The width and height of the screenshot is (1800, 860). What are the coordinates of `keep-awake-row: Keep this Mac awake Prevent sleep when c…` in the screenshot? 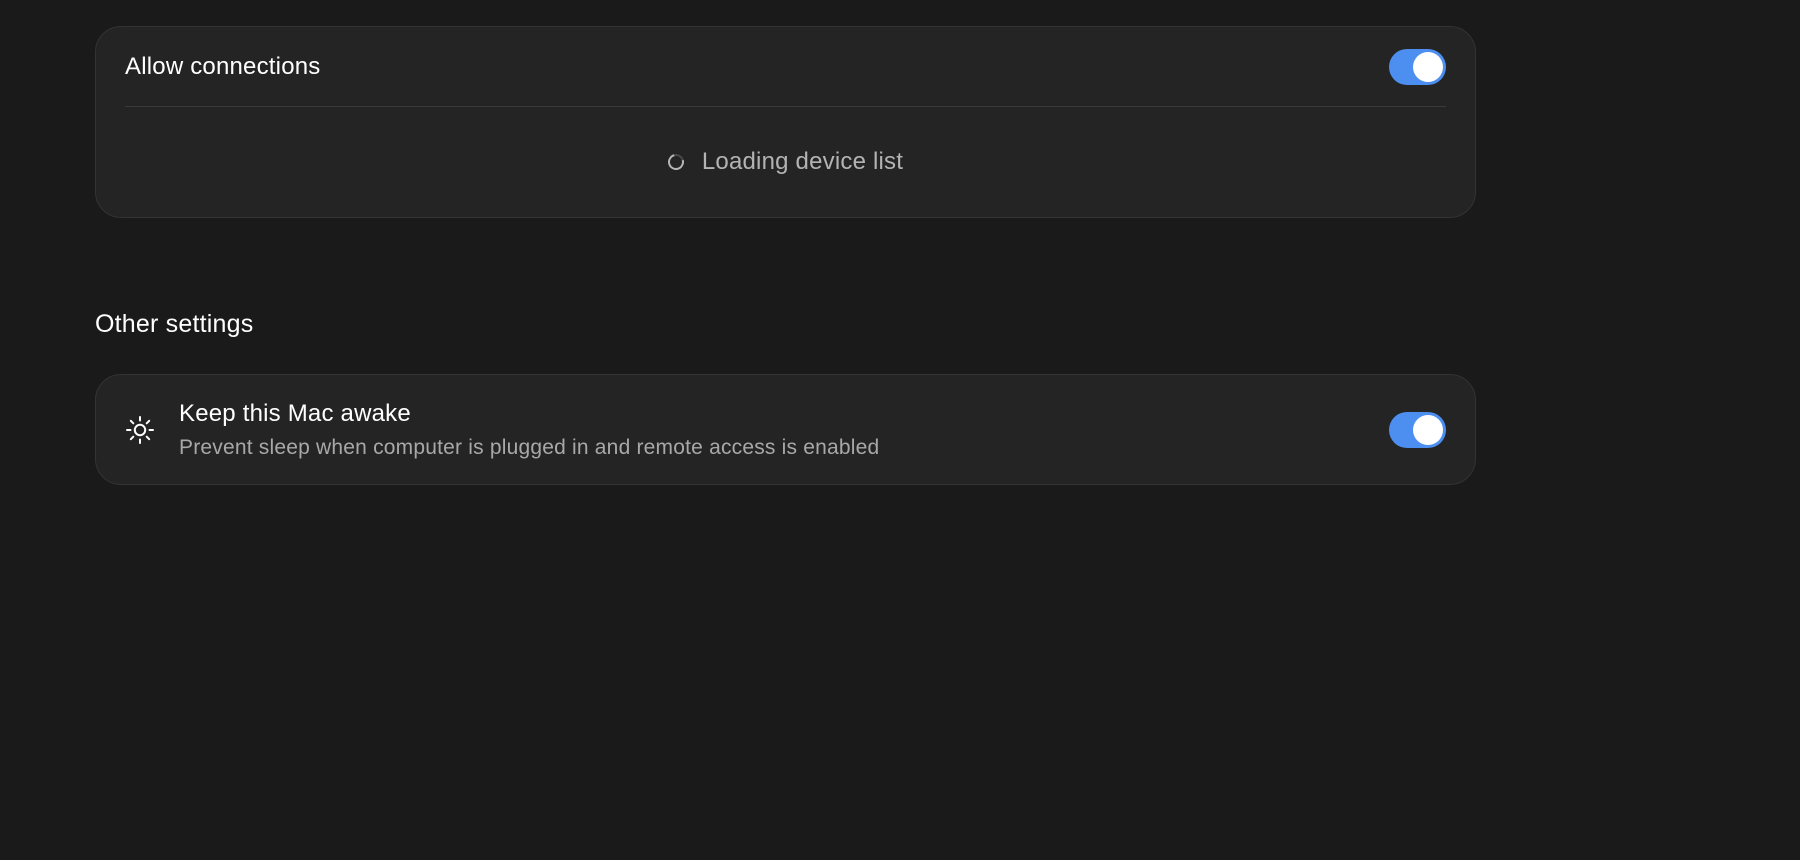 It's located at (785, 429).